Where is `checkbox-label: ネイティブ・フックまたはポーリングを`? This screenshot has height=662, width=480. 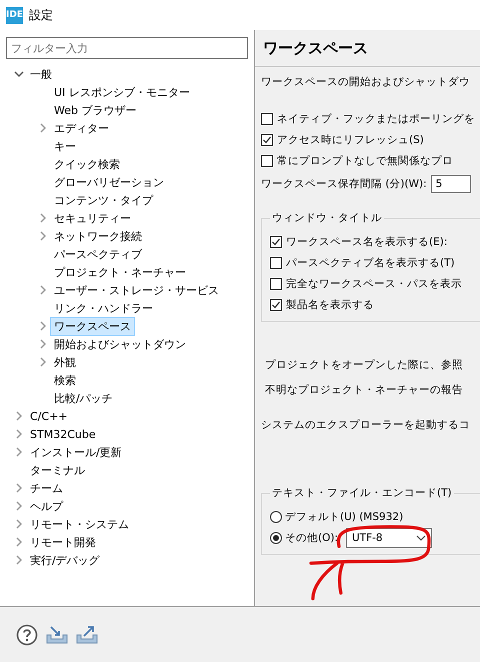
checkbox-label: ネイティブ・フックまたはポーリングを is located at coordinates (376, 119).